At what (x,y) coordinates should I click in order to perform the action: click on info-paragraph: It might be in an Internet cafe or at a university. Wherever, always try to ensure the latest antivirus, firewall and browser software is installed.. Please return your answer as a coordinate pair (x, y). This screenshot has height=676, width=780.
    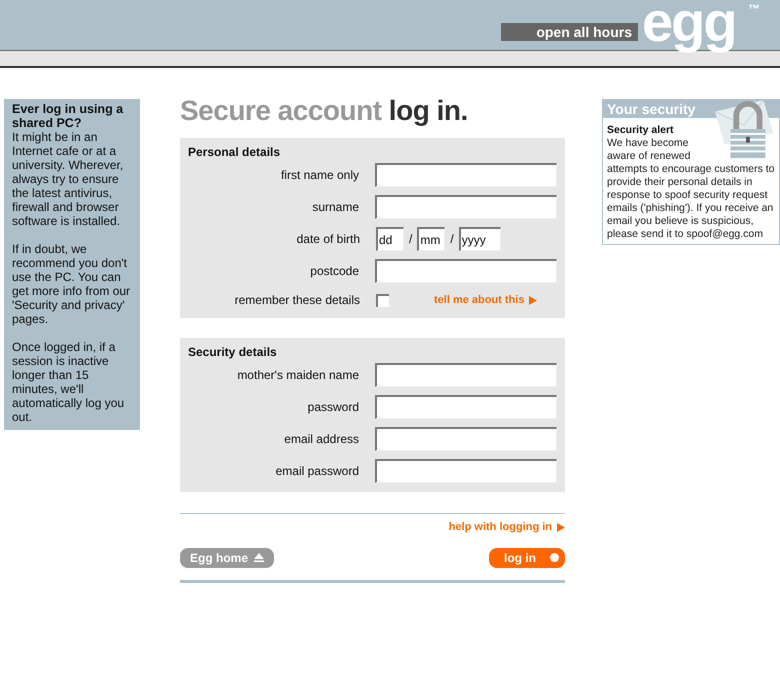
    Looking at the image, I should click on (68, 179).